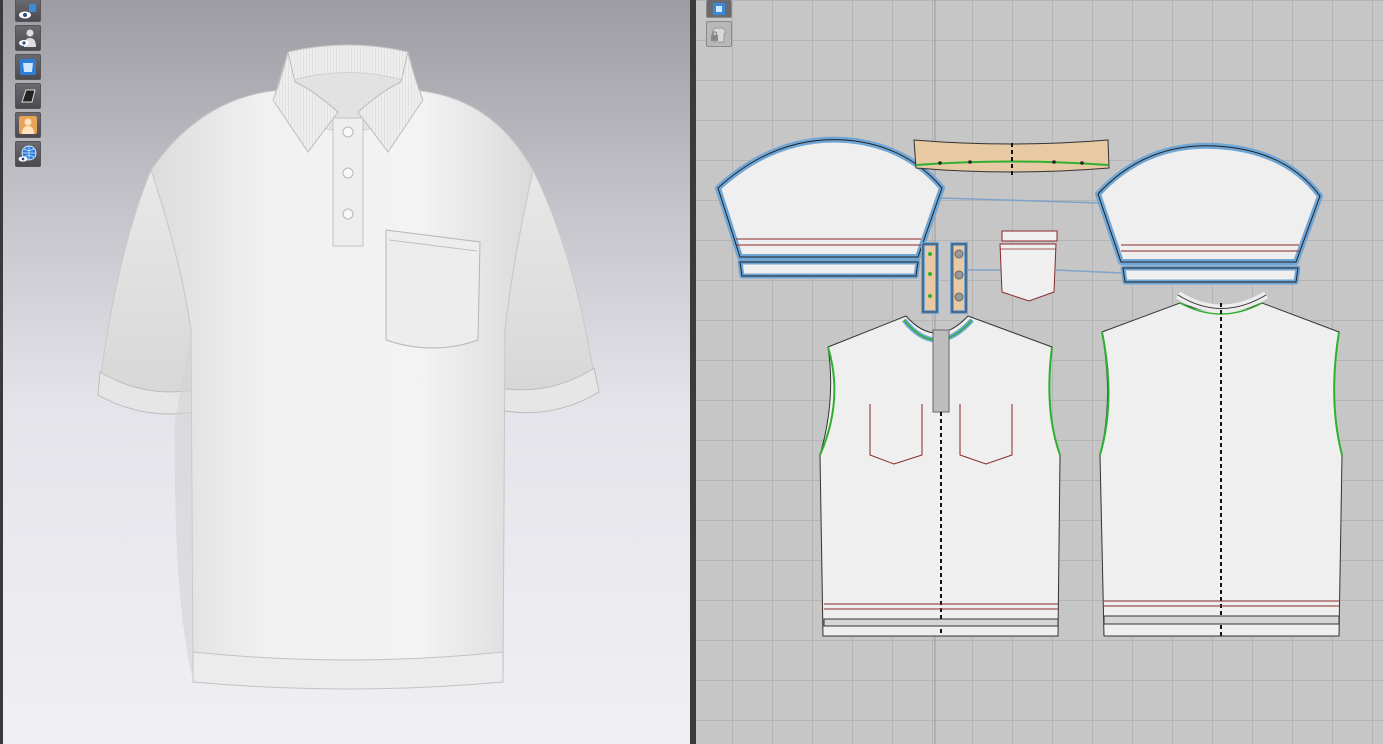  I want to click on pattern-pocket, so click(1028, 266).